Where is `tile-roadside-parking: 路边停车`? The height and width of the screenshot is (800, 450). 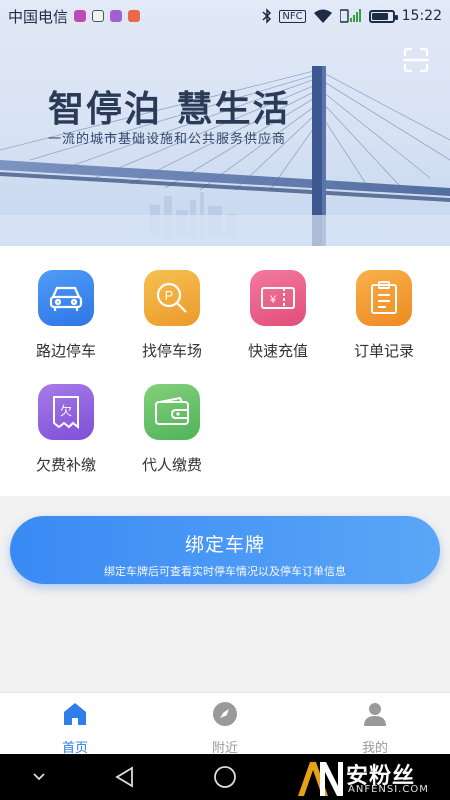
tile-roadside-parking: 路边停车 is located at coordinates (66, 315).